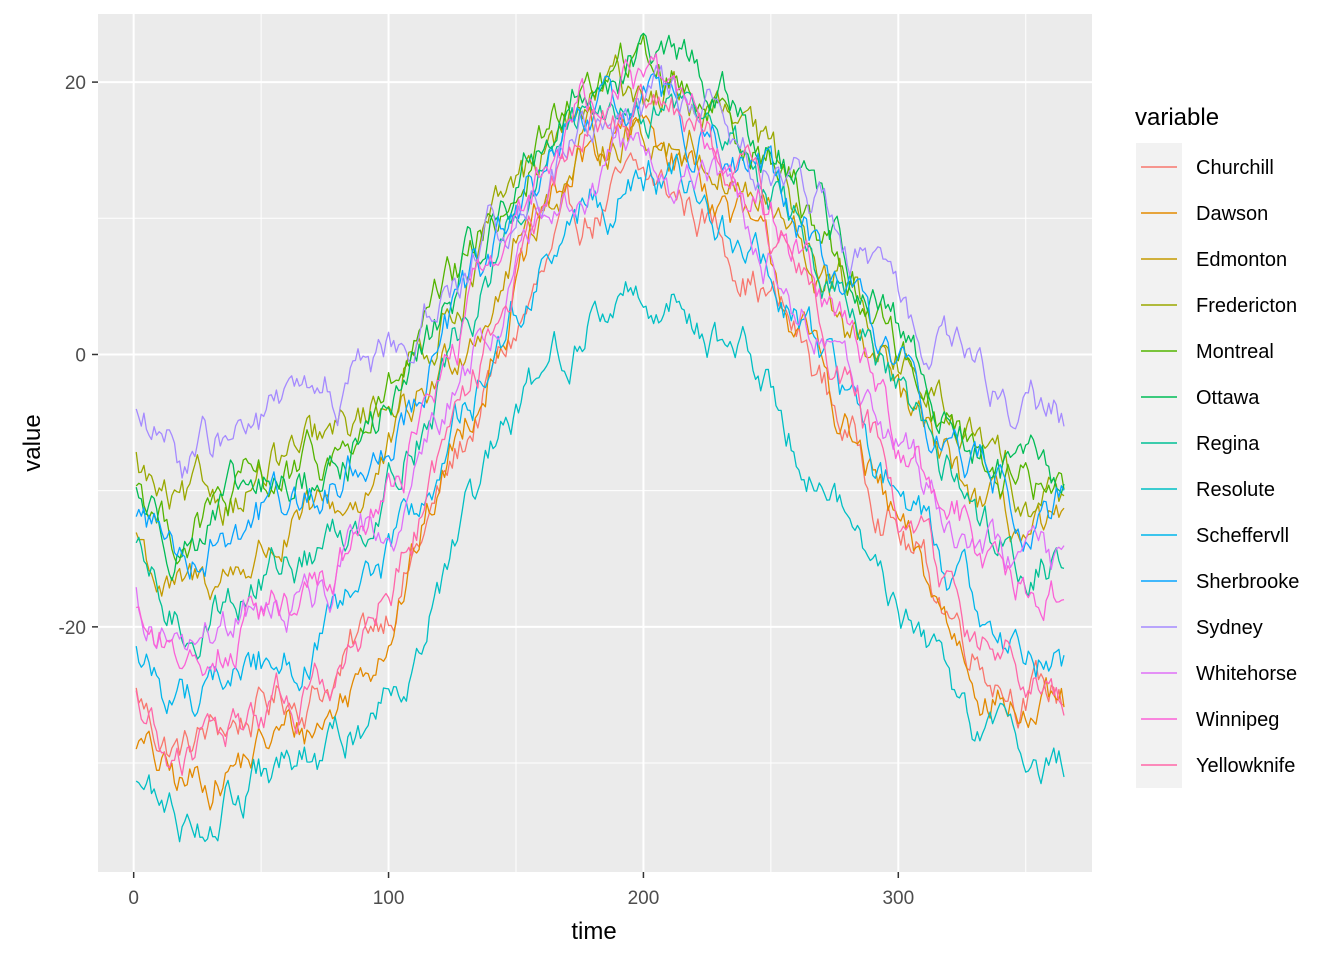  What do you see at coordinates (1247, 582) in the screenshot?
I see `legend-label-sherbrooke: Sherbrooke` at bounding box center [1247, 582].